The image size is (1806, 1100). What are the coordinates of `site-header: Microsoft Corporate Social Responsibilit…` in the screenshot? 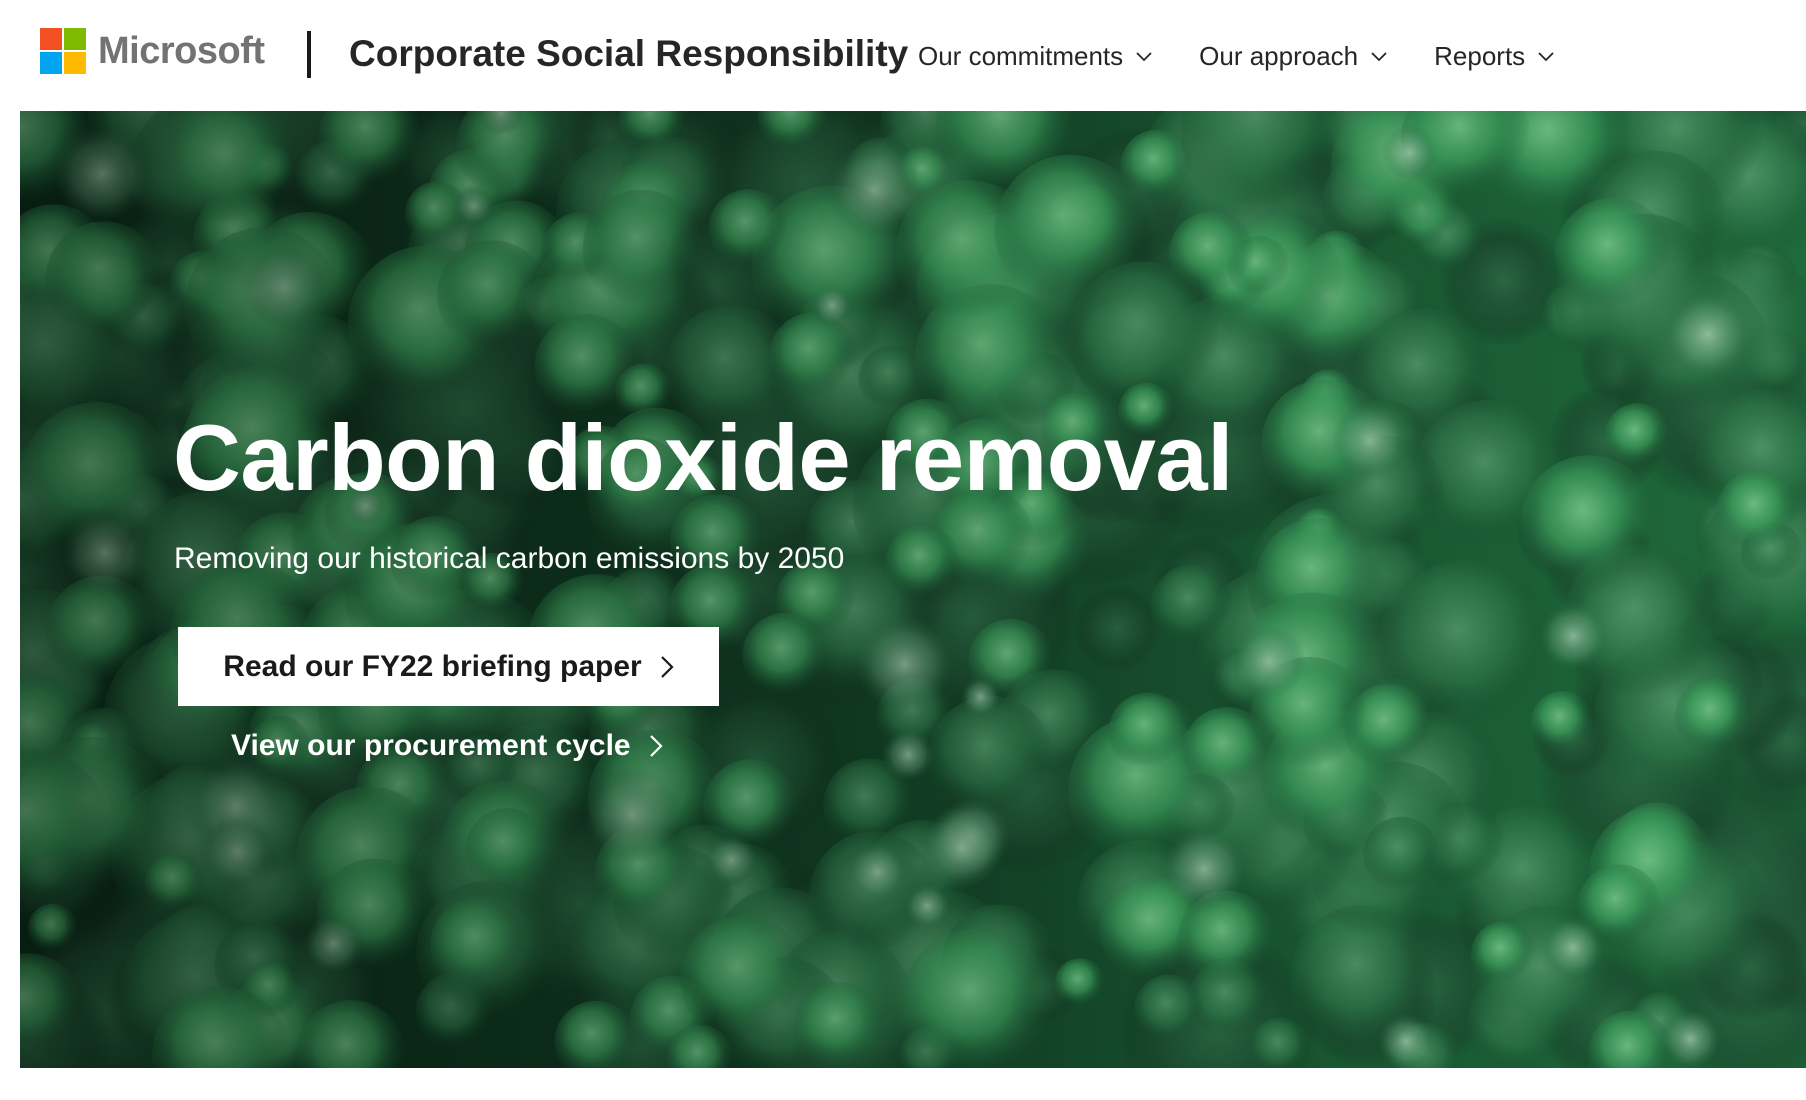 It's located at (903, 55).